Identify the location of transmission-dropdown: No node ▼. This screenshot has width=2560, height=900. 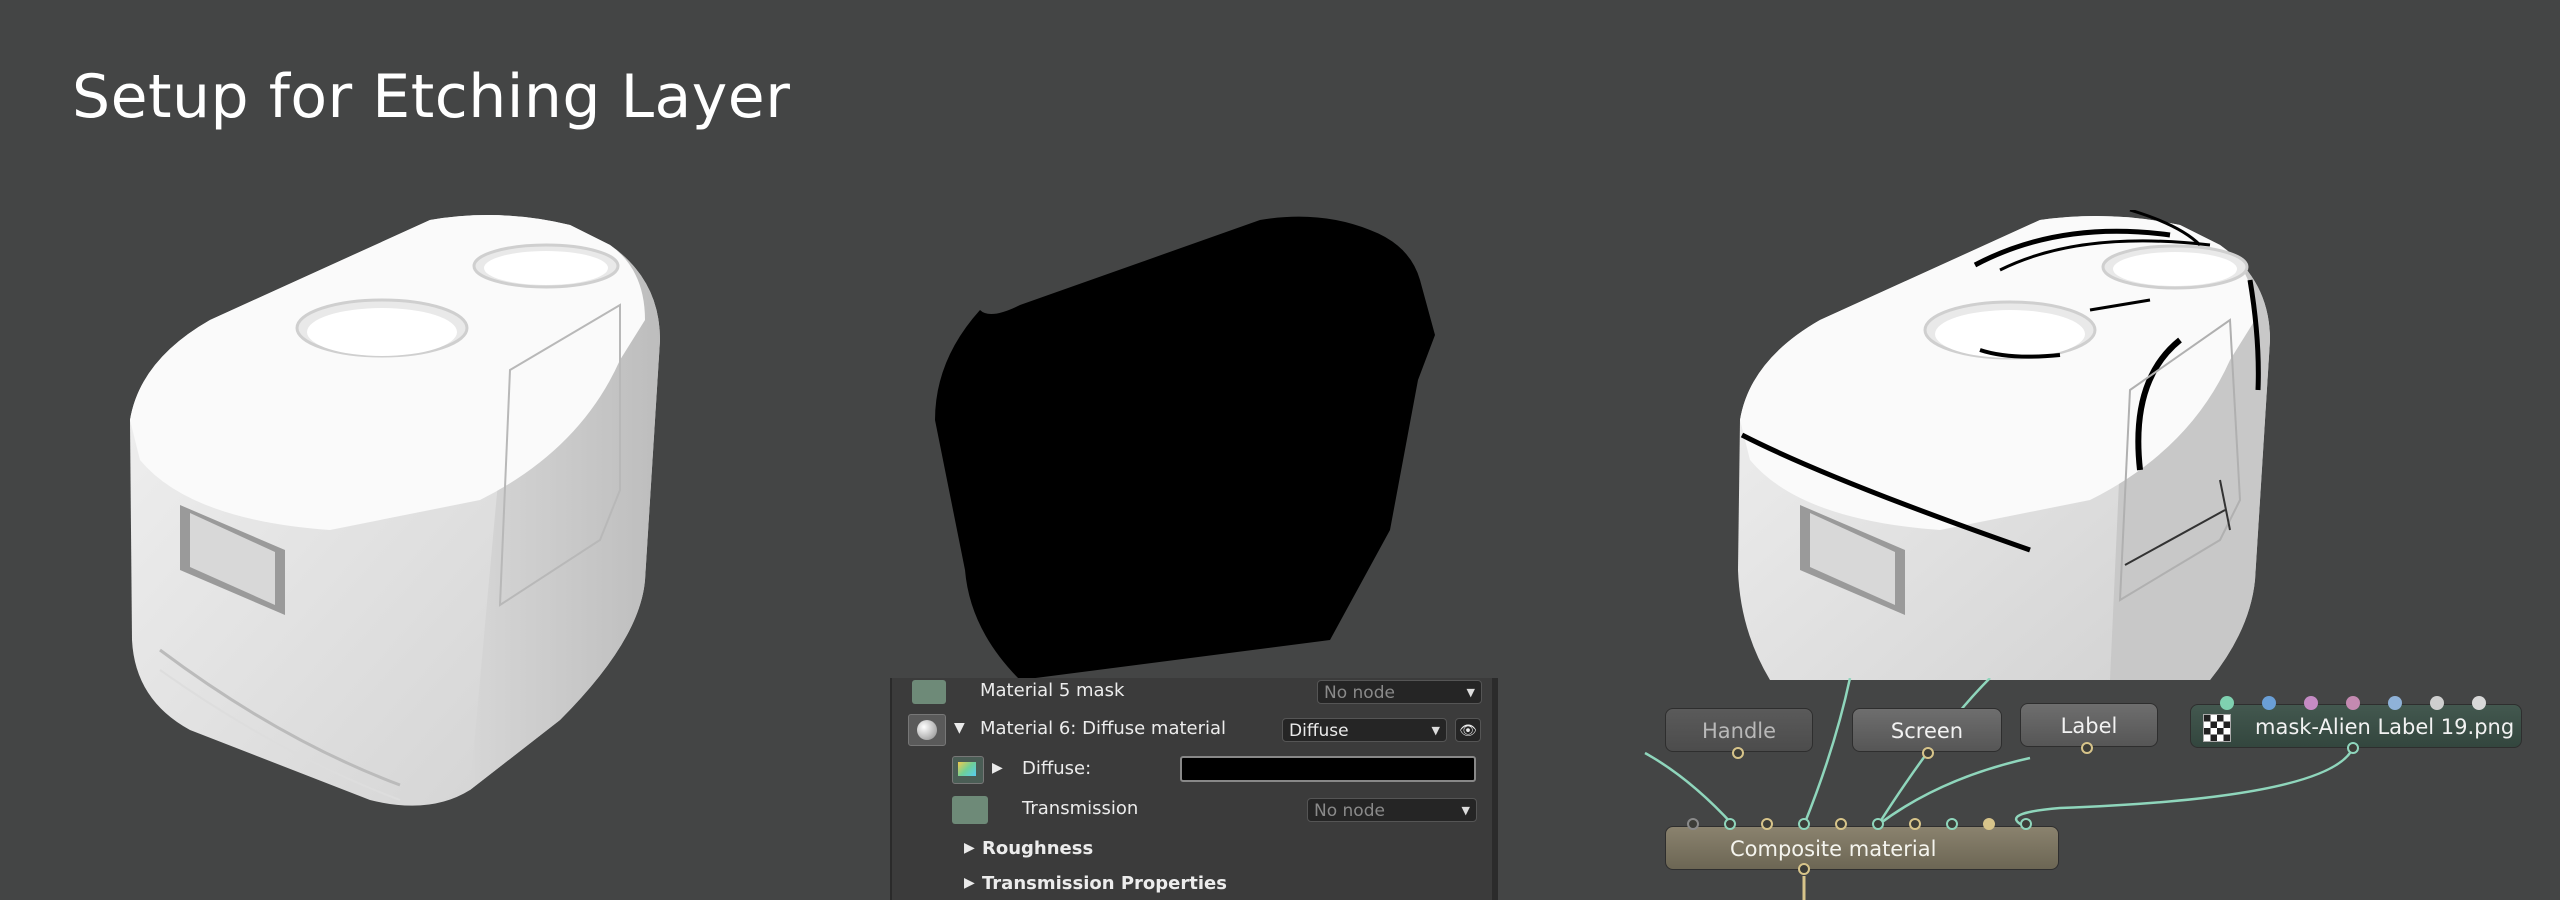
(1392, 810).